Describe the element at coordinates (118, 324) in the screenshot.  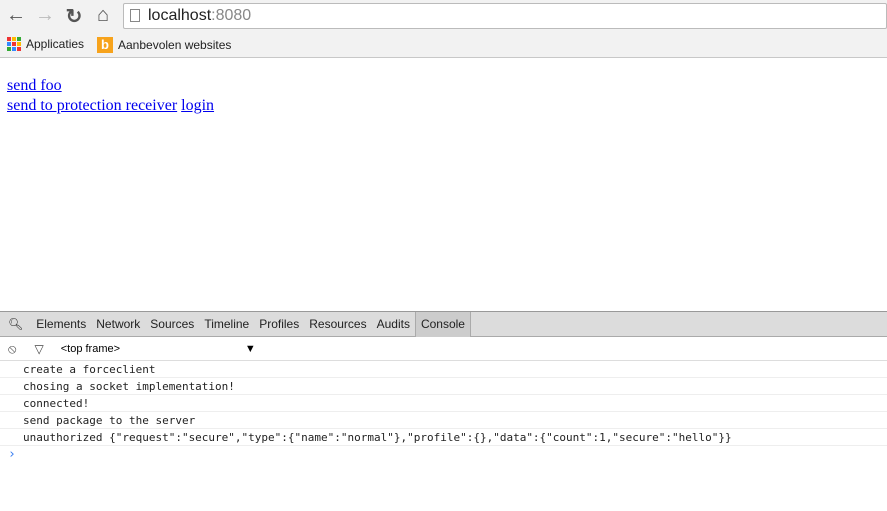
I see `tab-network: Network` at that location.